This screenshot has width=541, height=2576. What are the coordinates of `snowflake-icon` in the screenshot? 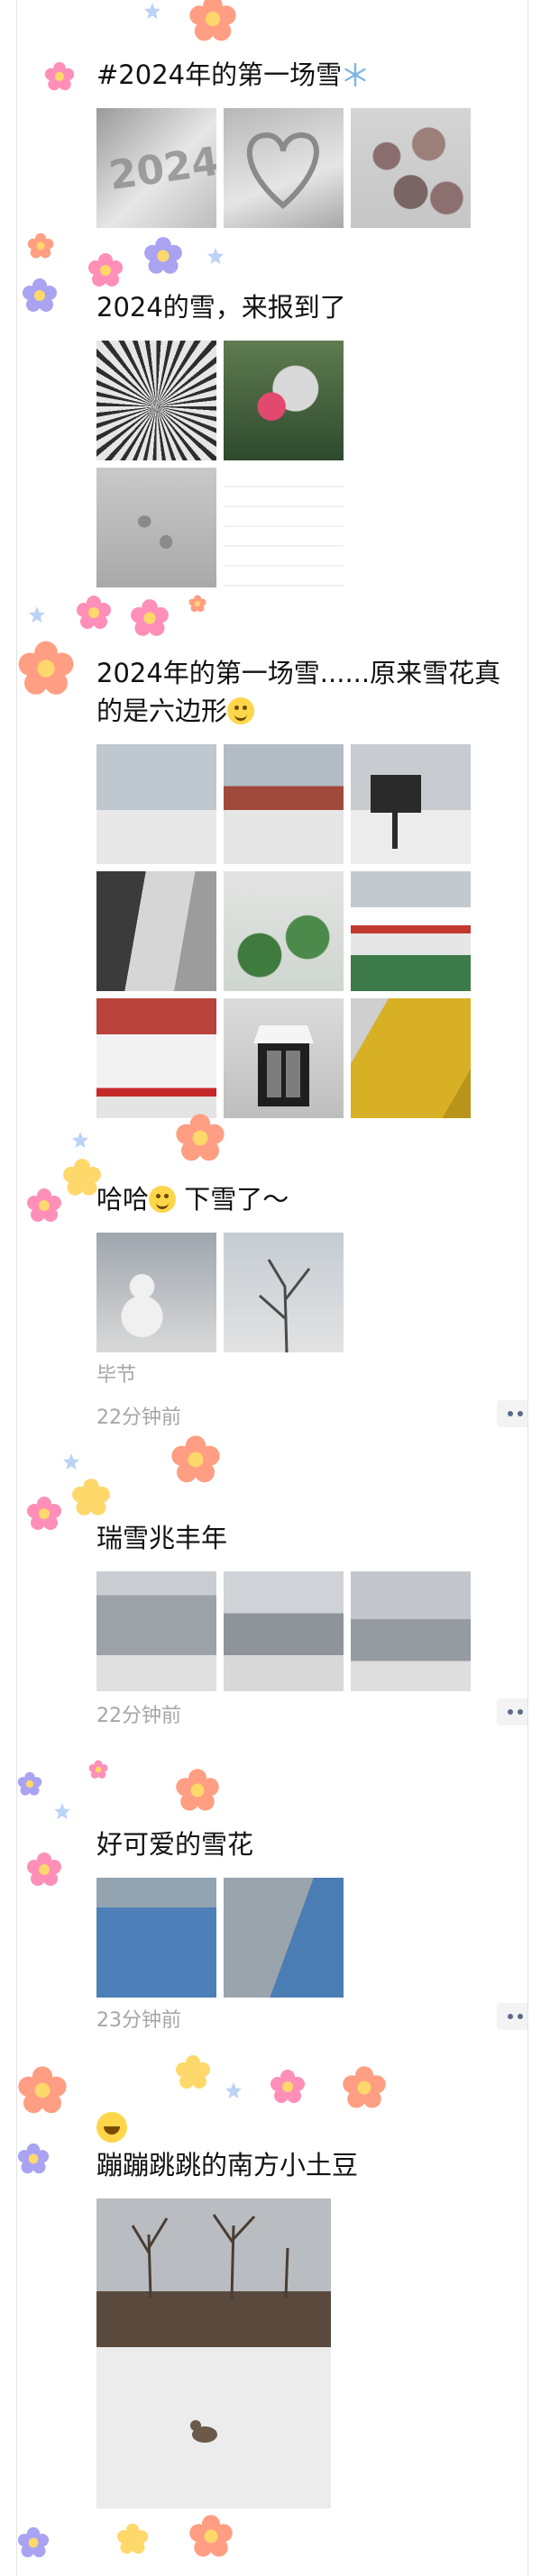 It's located at (355, 74).